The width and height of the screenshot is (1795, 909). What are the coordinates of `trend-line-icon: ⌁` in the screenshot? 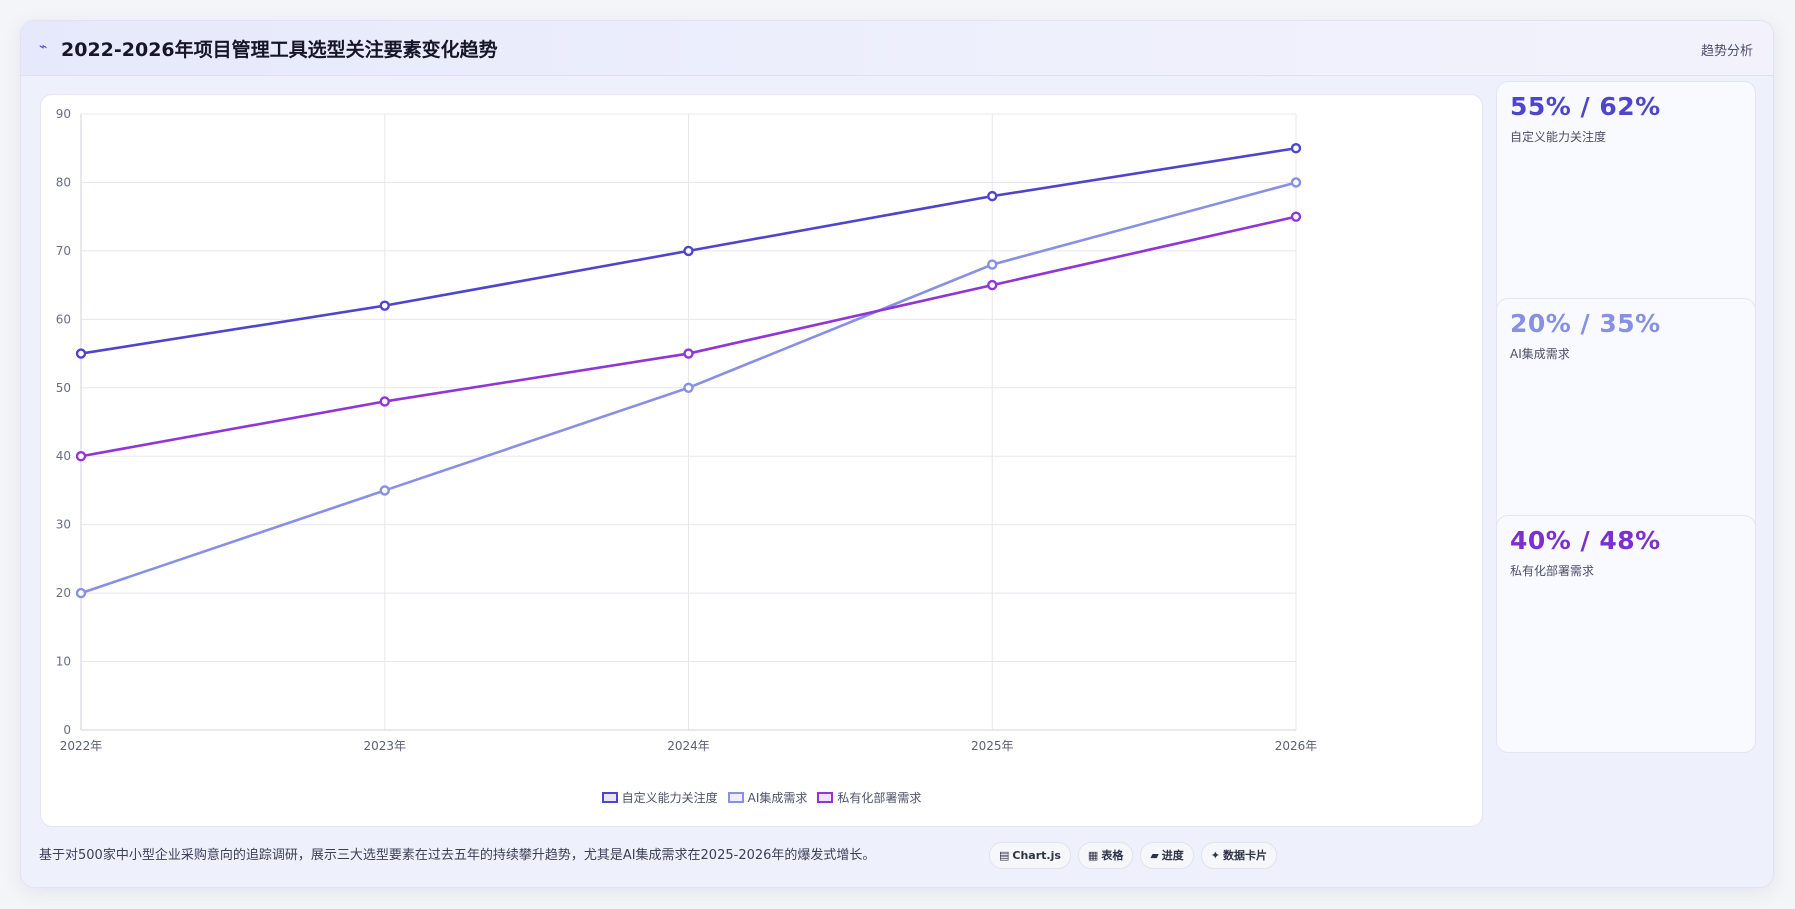 It's located at (43, 47).